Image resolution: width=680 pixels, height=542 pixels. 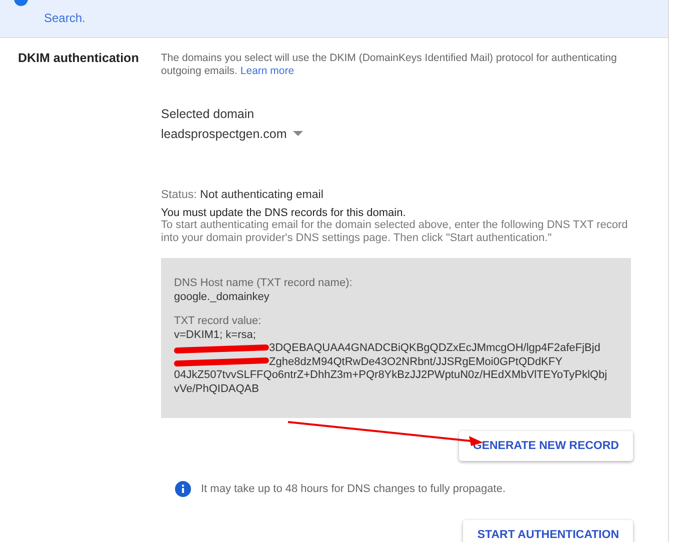 What do you see at coordinates (208, 114) in the screenshot?
I see `domain-label: Selected domain` at bounding box center [208, 114].